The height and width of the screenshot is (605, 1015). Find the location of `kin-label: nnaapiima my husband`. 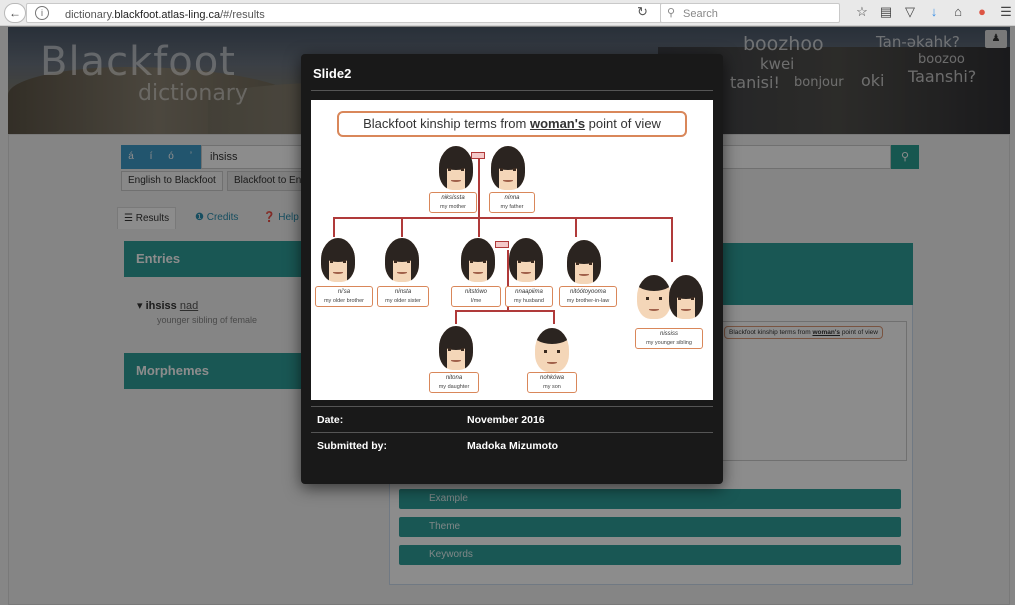

kin-label: nnaapiima my husband is located at coordinates (529, 296).